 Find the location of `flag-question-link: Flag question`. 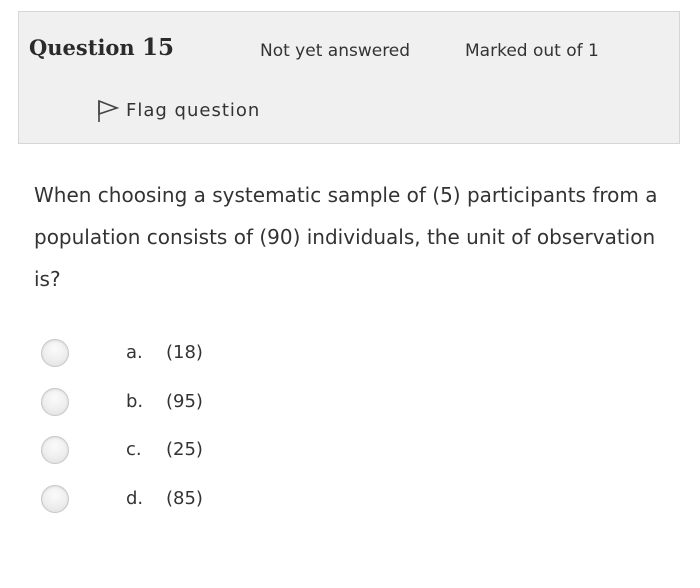

flag-question-link: Flag question is located at coordinates (178, 110).